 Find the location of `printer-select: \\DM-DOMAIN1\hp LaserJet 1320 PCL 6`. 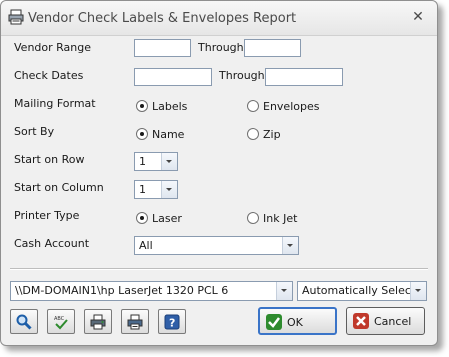

printer-select: \\DM-DOMAIN1\hp LaserJet 1320 PCL 6 is located at coordinates (151, 291).